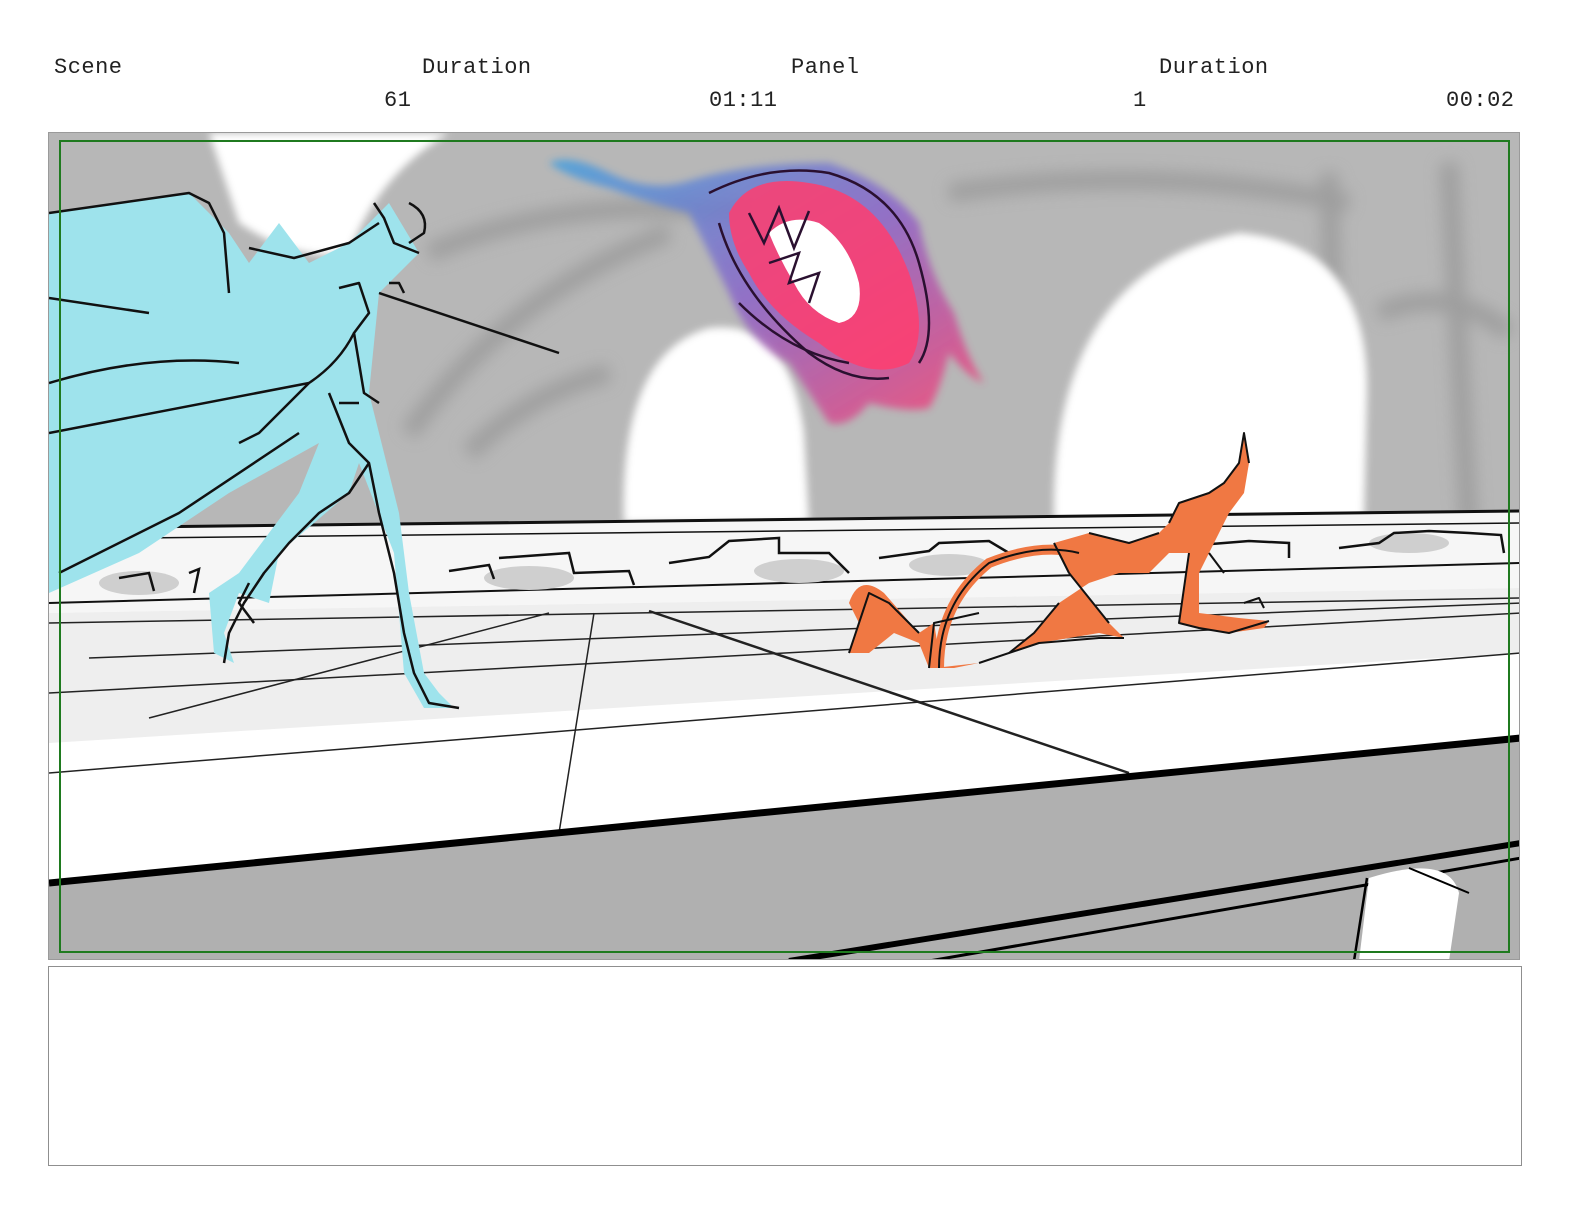  What do you see at coordinates (1480, 100) in the screenshot?
I see `panel-duration-value: 00:02` at bounding box center [1480, 100].